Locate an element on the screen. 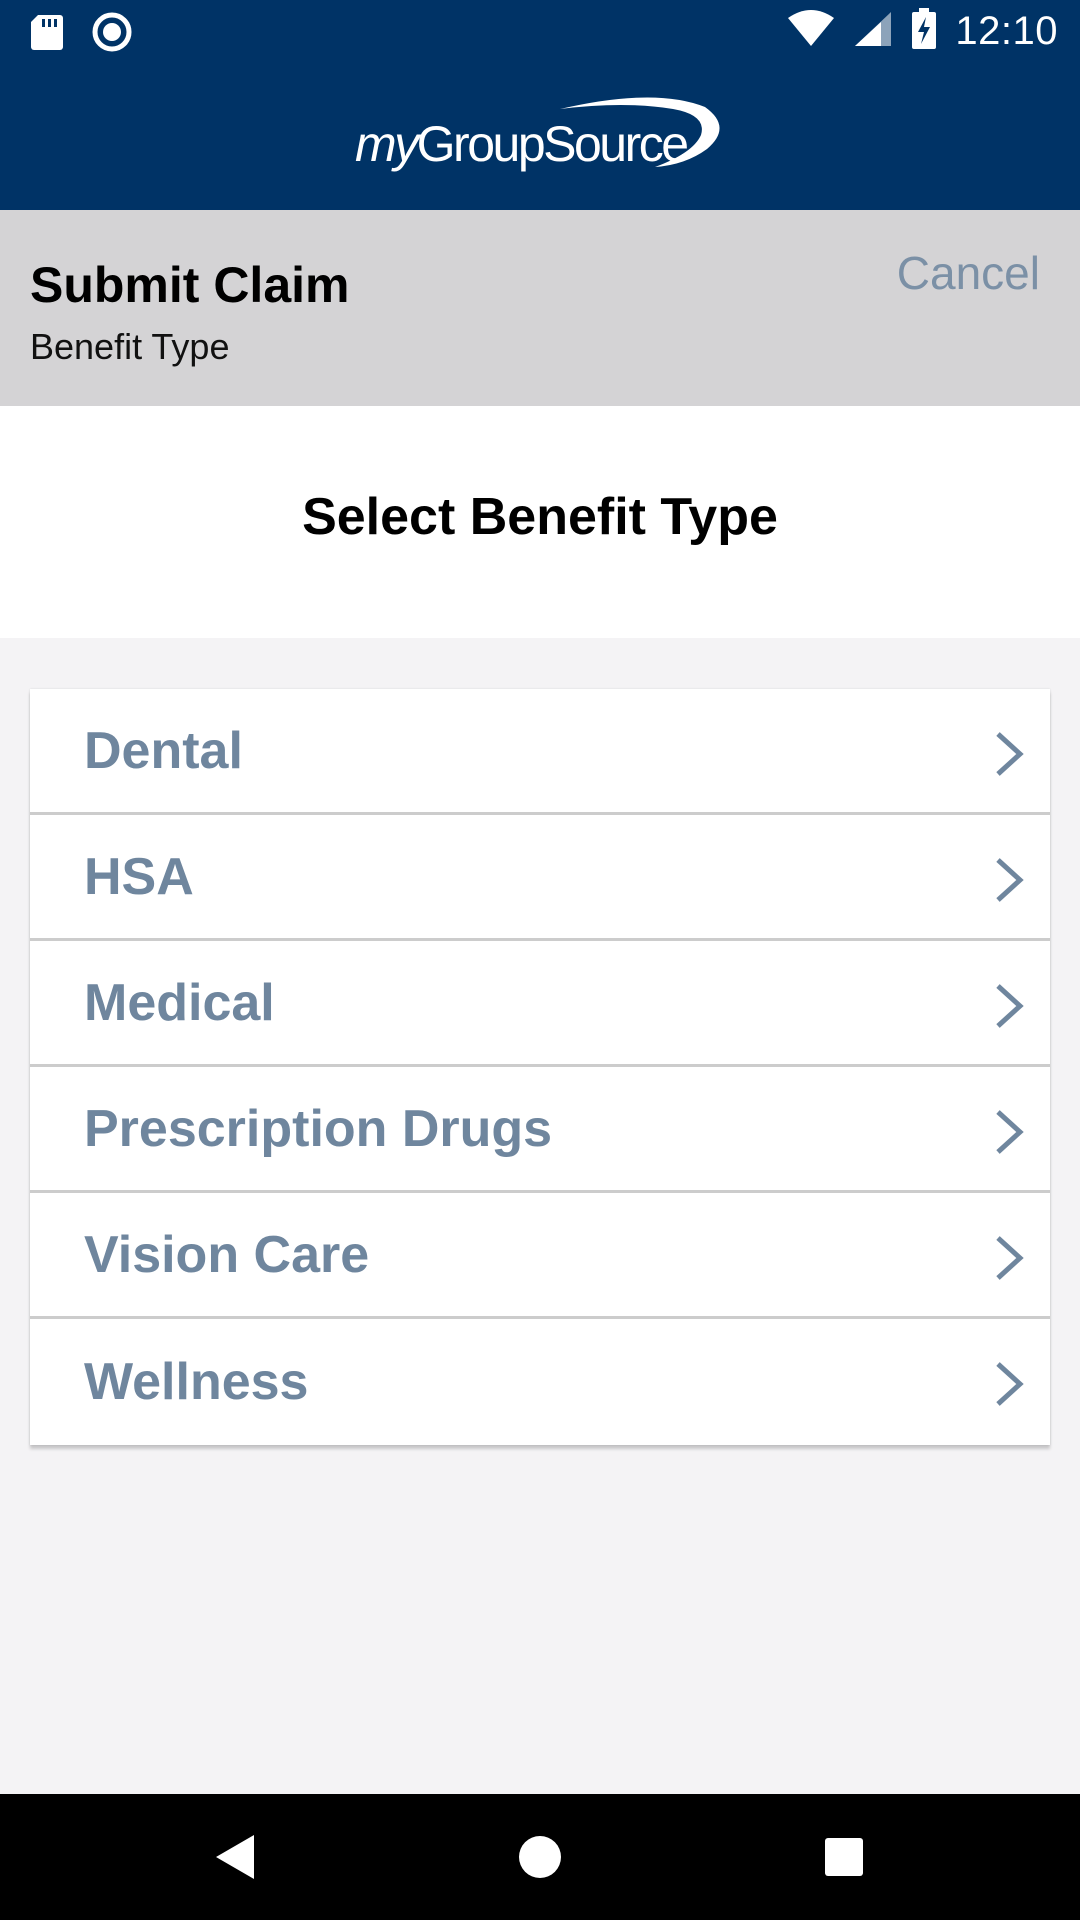 This screenshot has height=1920, width=1080. app-logo: myGroupSource is located at coordinates (540, 137).